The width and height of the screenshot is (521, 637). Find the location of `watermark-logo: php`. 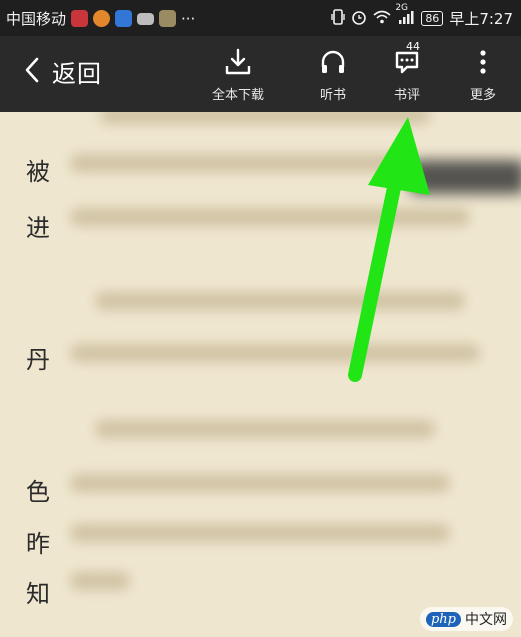

watermark-logo: php is located at coordinates (443, 619).